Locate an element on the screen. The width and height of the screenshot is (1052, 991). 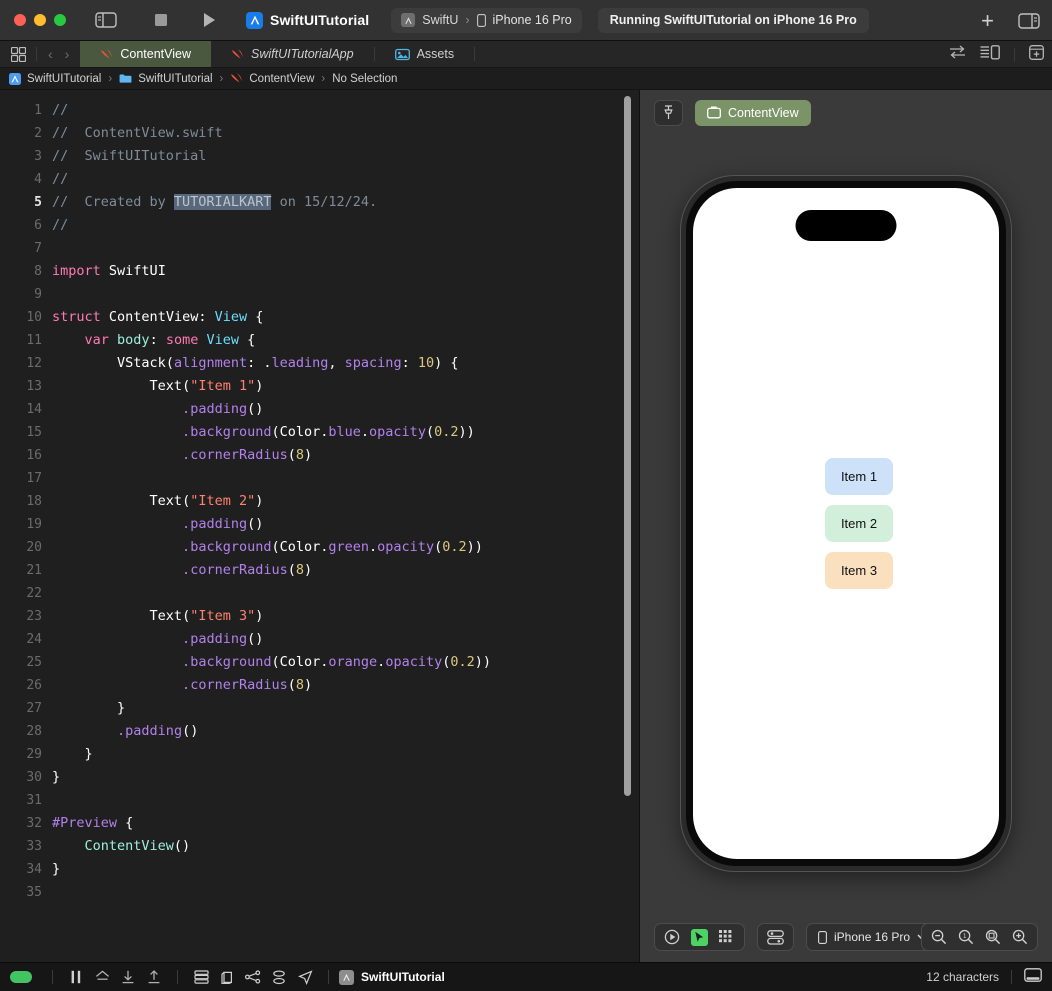
code-line: 11 var body: some View { is located at coordinates (320, 340).